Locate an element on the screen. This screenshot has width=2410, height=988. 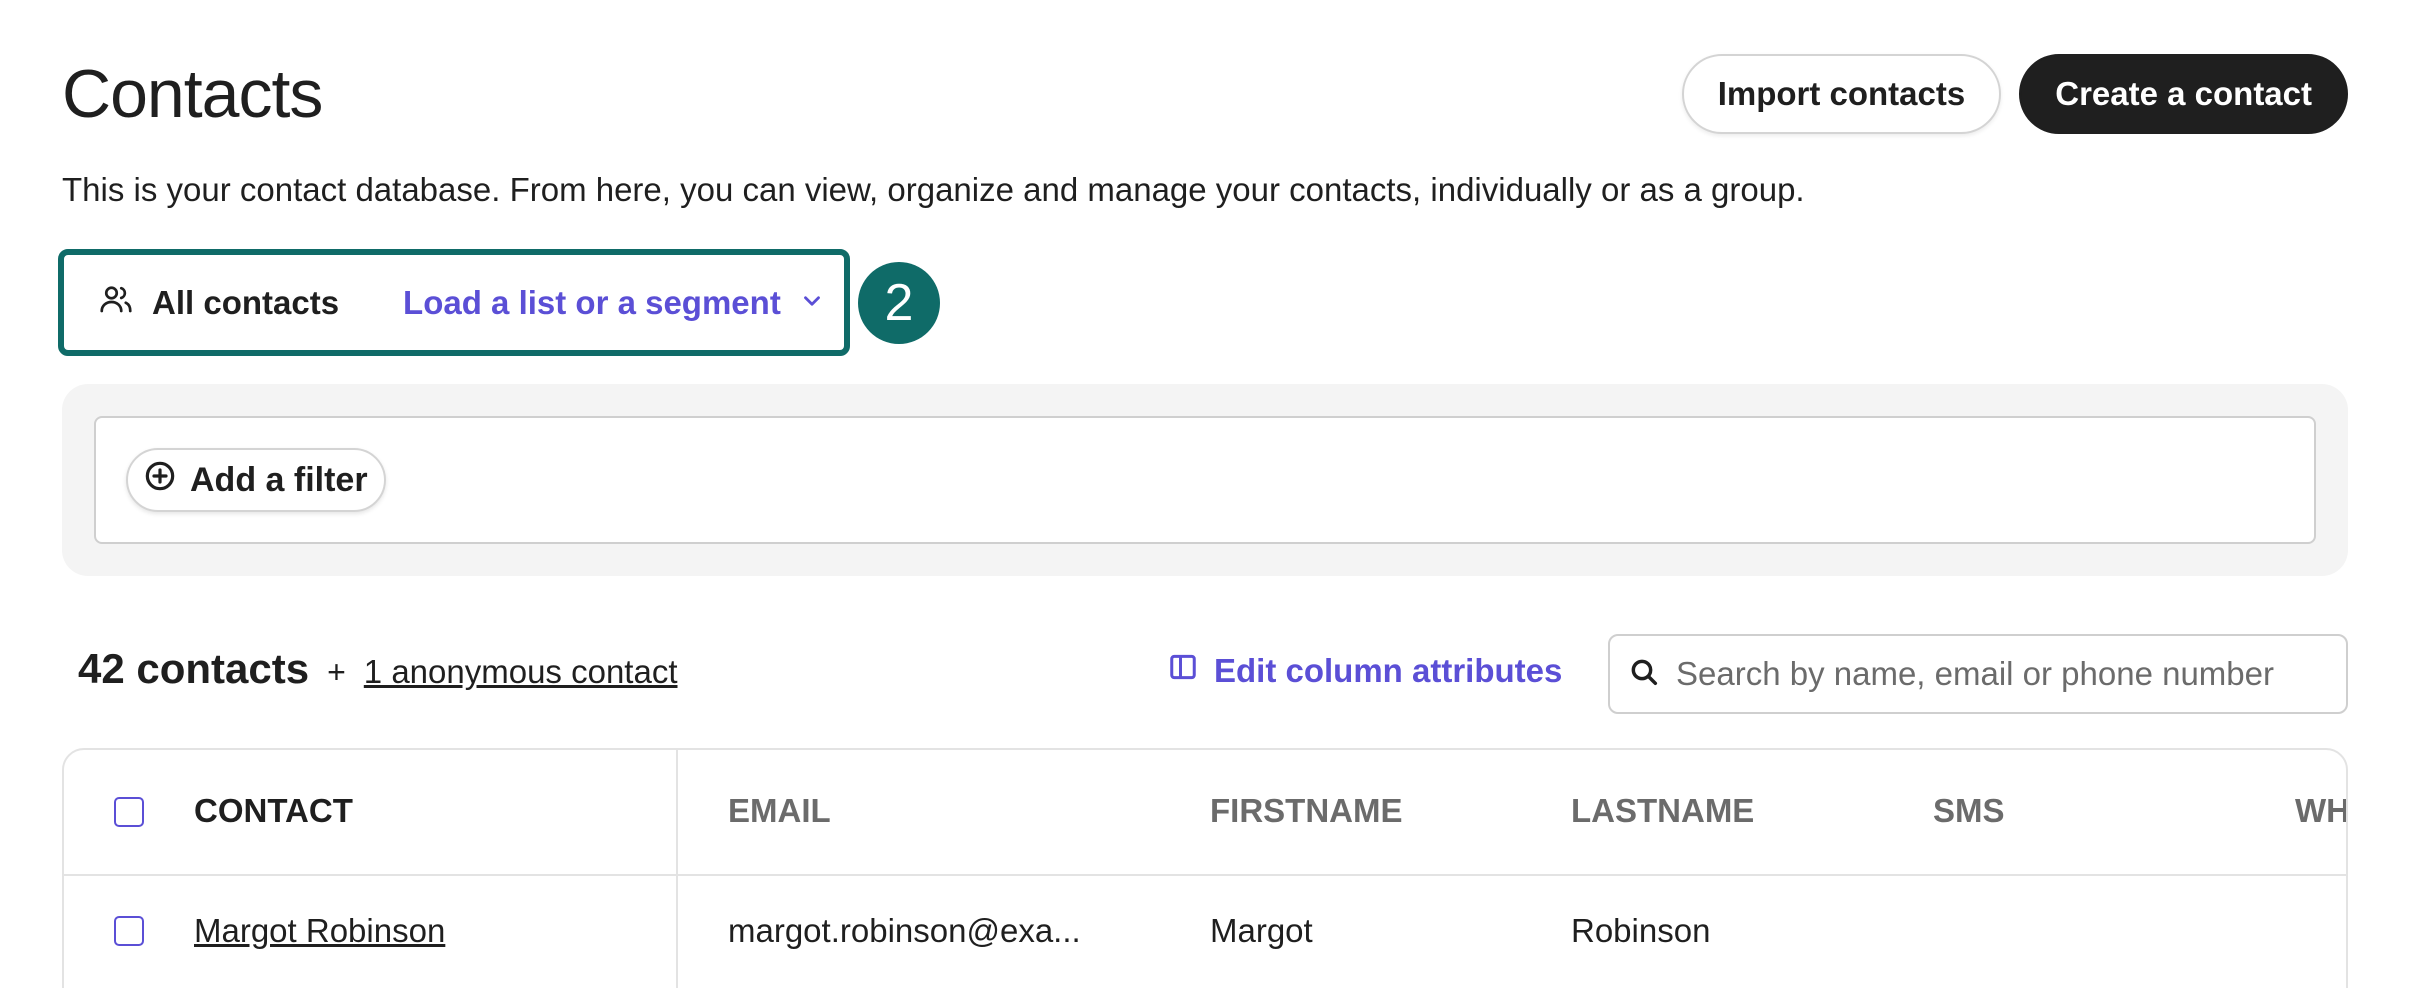
row-checkbox is located at coordinates (129, 931).